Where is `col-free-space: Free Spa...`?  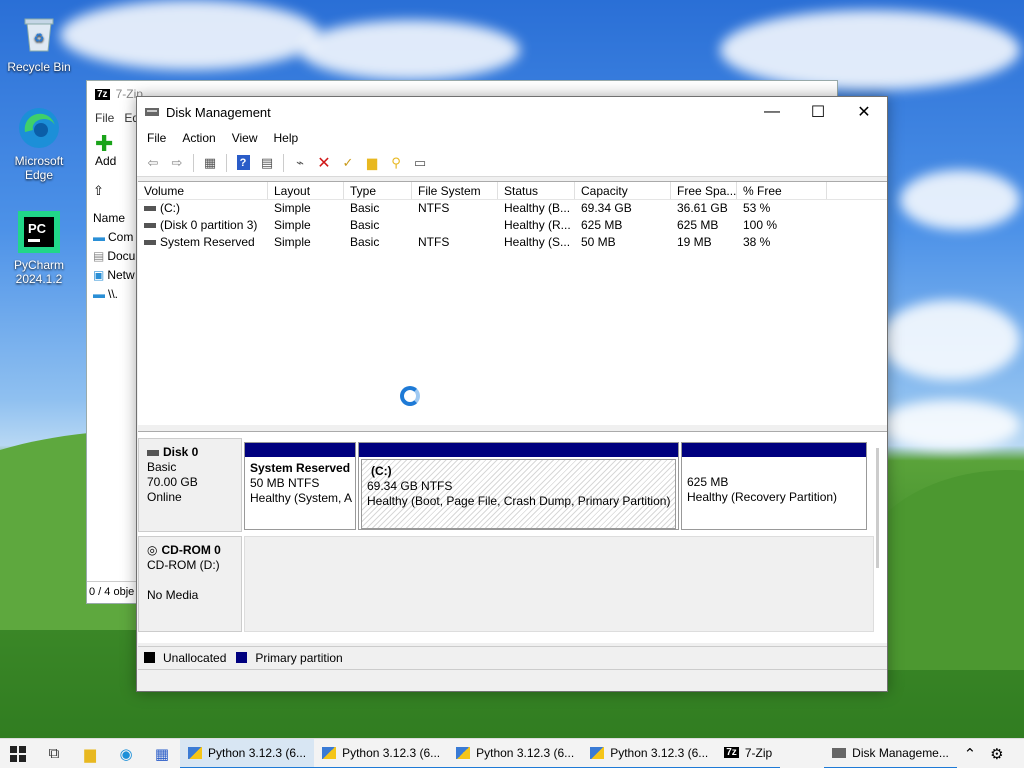 col-free-space: Free Spa... is located at coordinates (704, 190).